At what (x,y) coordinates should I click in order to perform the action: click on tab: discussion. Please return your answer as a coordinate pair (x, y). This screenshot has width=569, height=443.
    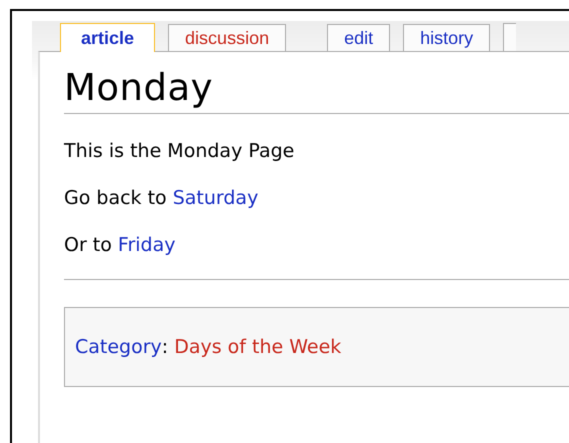
    Looking at the image, I should click on (227, 37).